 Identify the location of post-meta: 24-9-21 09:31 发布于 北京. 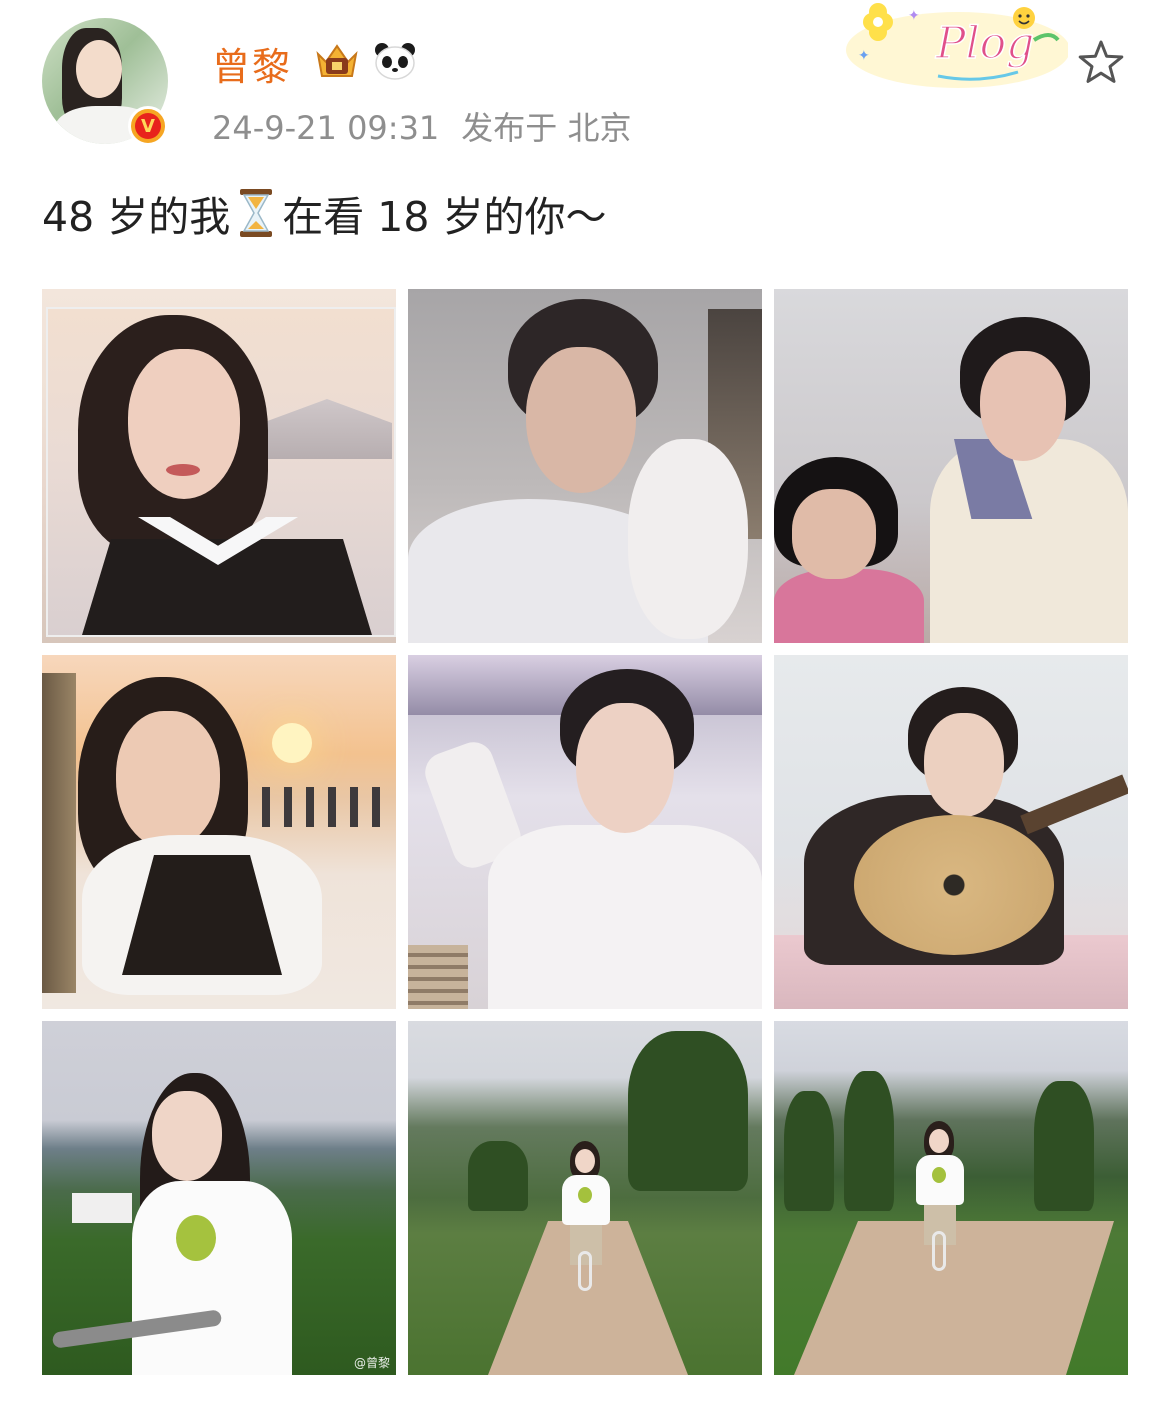
(421, 126).